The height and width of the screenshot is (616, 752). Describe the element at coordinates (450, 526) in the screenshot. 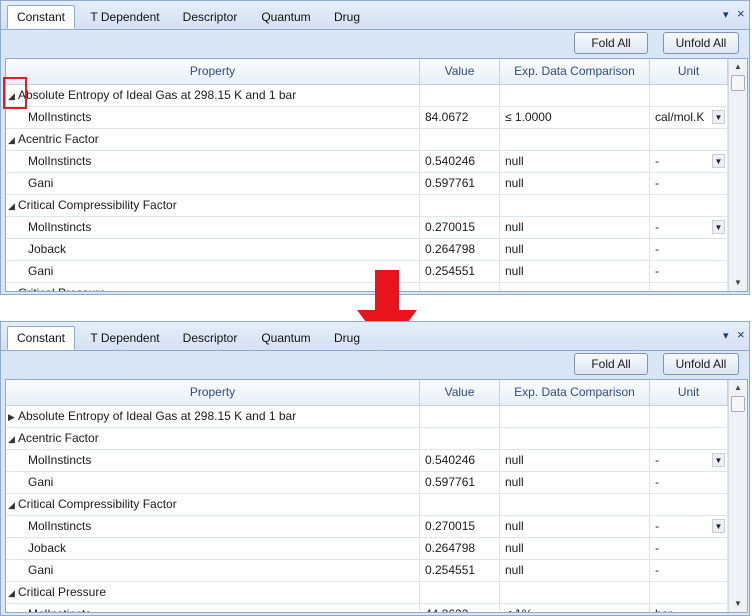

I see `value-cell-text: 0.270015` at that location.